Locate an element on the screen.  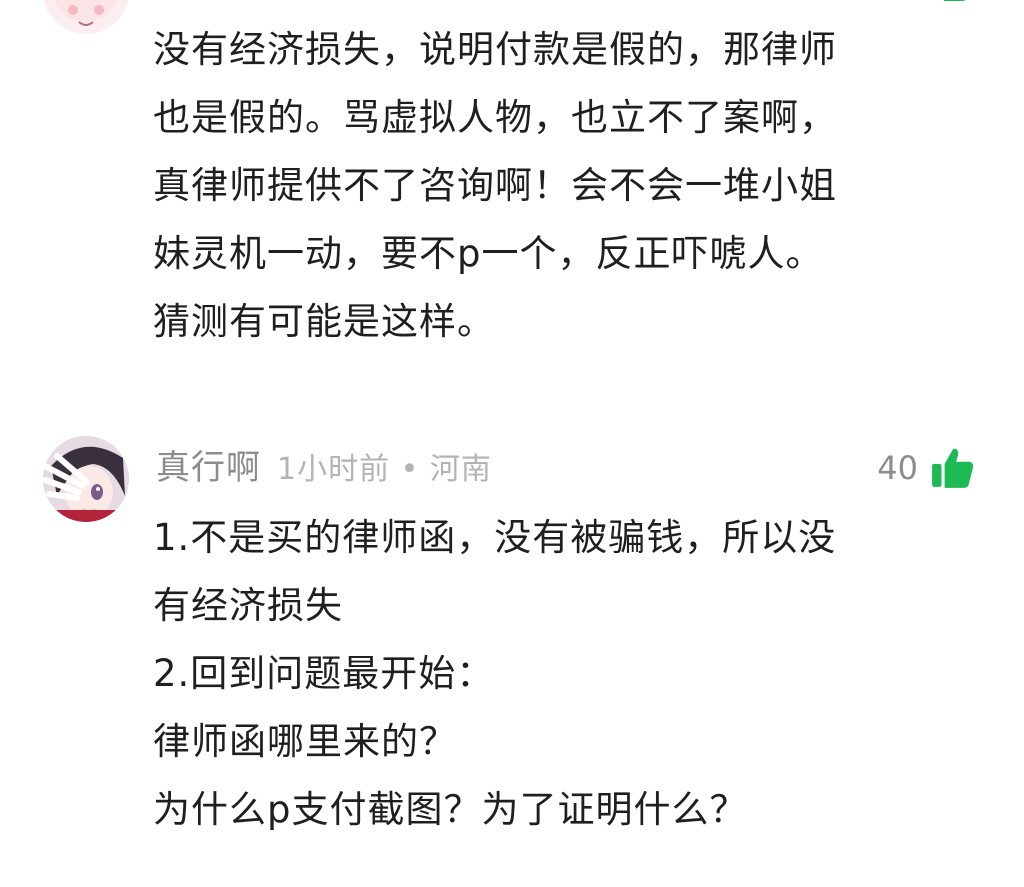
comment-line: 妹灵机一动，要不p一个，反正吓唬人。 is located at coordinates (488, 253).